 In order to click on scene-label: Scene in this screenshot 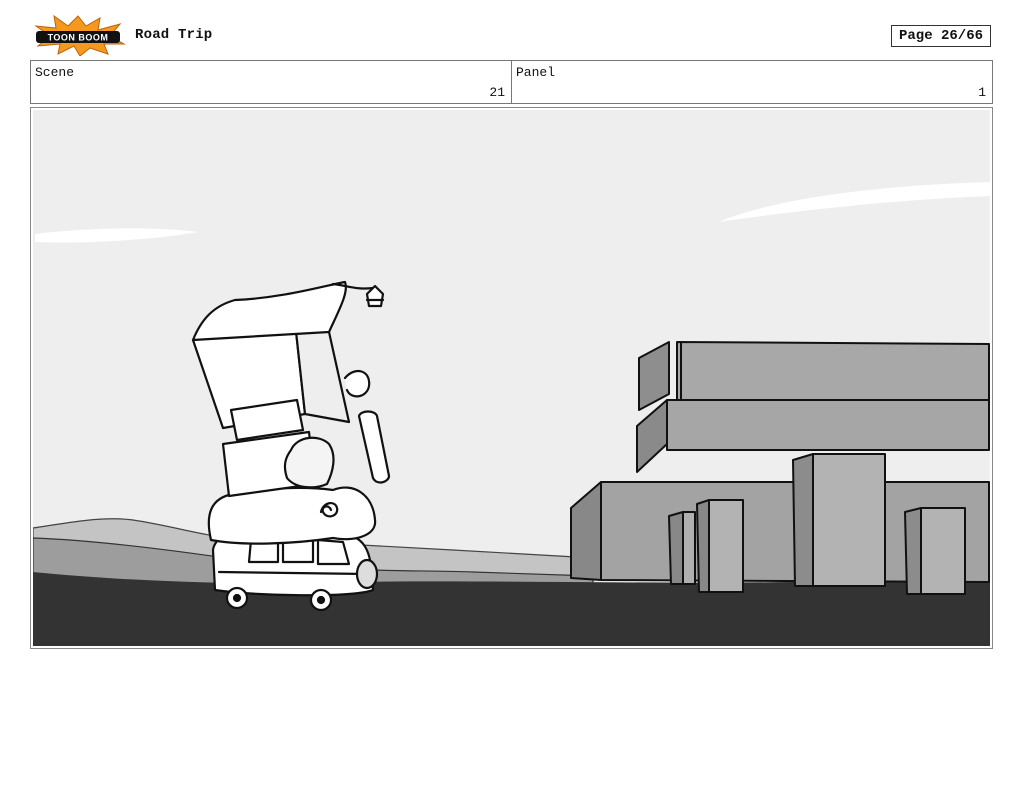, I will do `click(55, 72)`.